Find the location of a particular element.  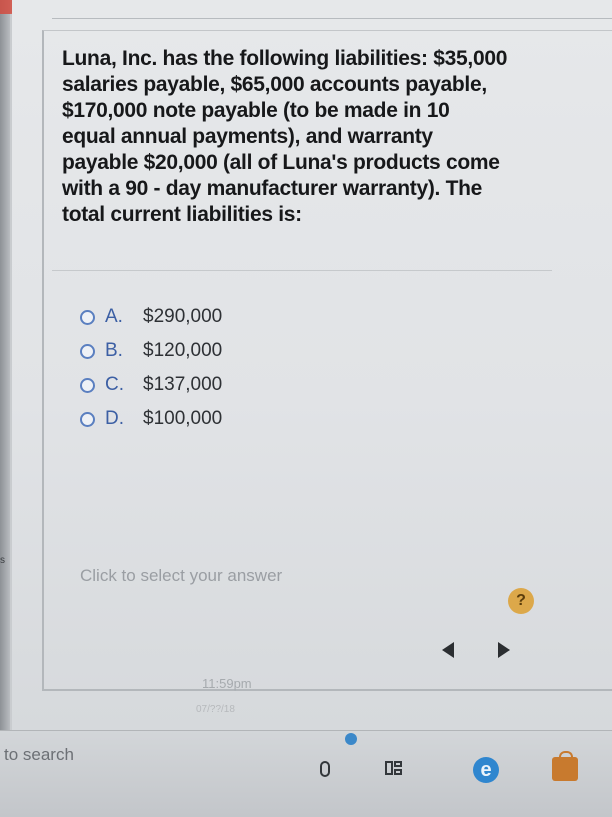

option-a: A. $290,000 is located at coordinates (151, 317).